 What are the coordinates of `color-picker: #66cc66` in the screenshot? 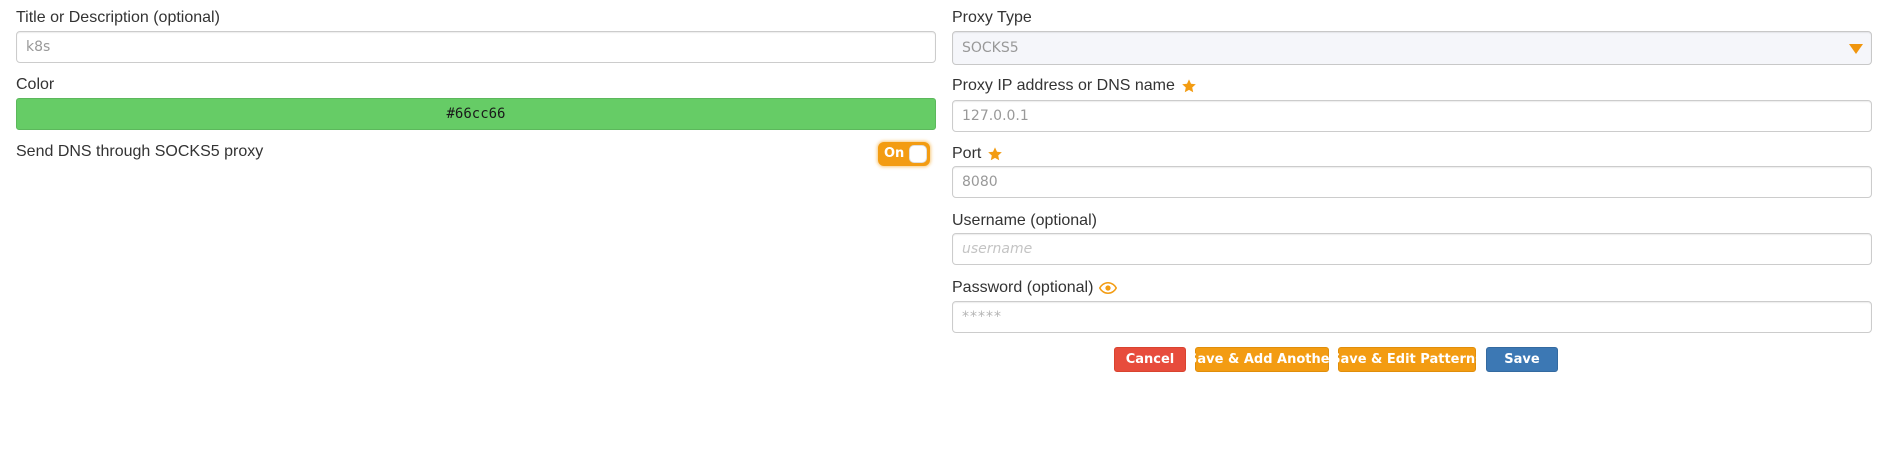 It's located at (476, 114).